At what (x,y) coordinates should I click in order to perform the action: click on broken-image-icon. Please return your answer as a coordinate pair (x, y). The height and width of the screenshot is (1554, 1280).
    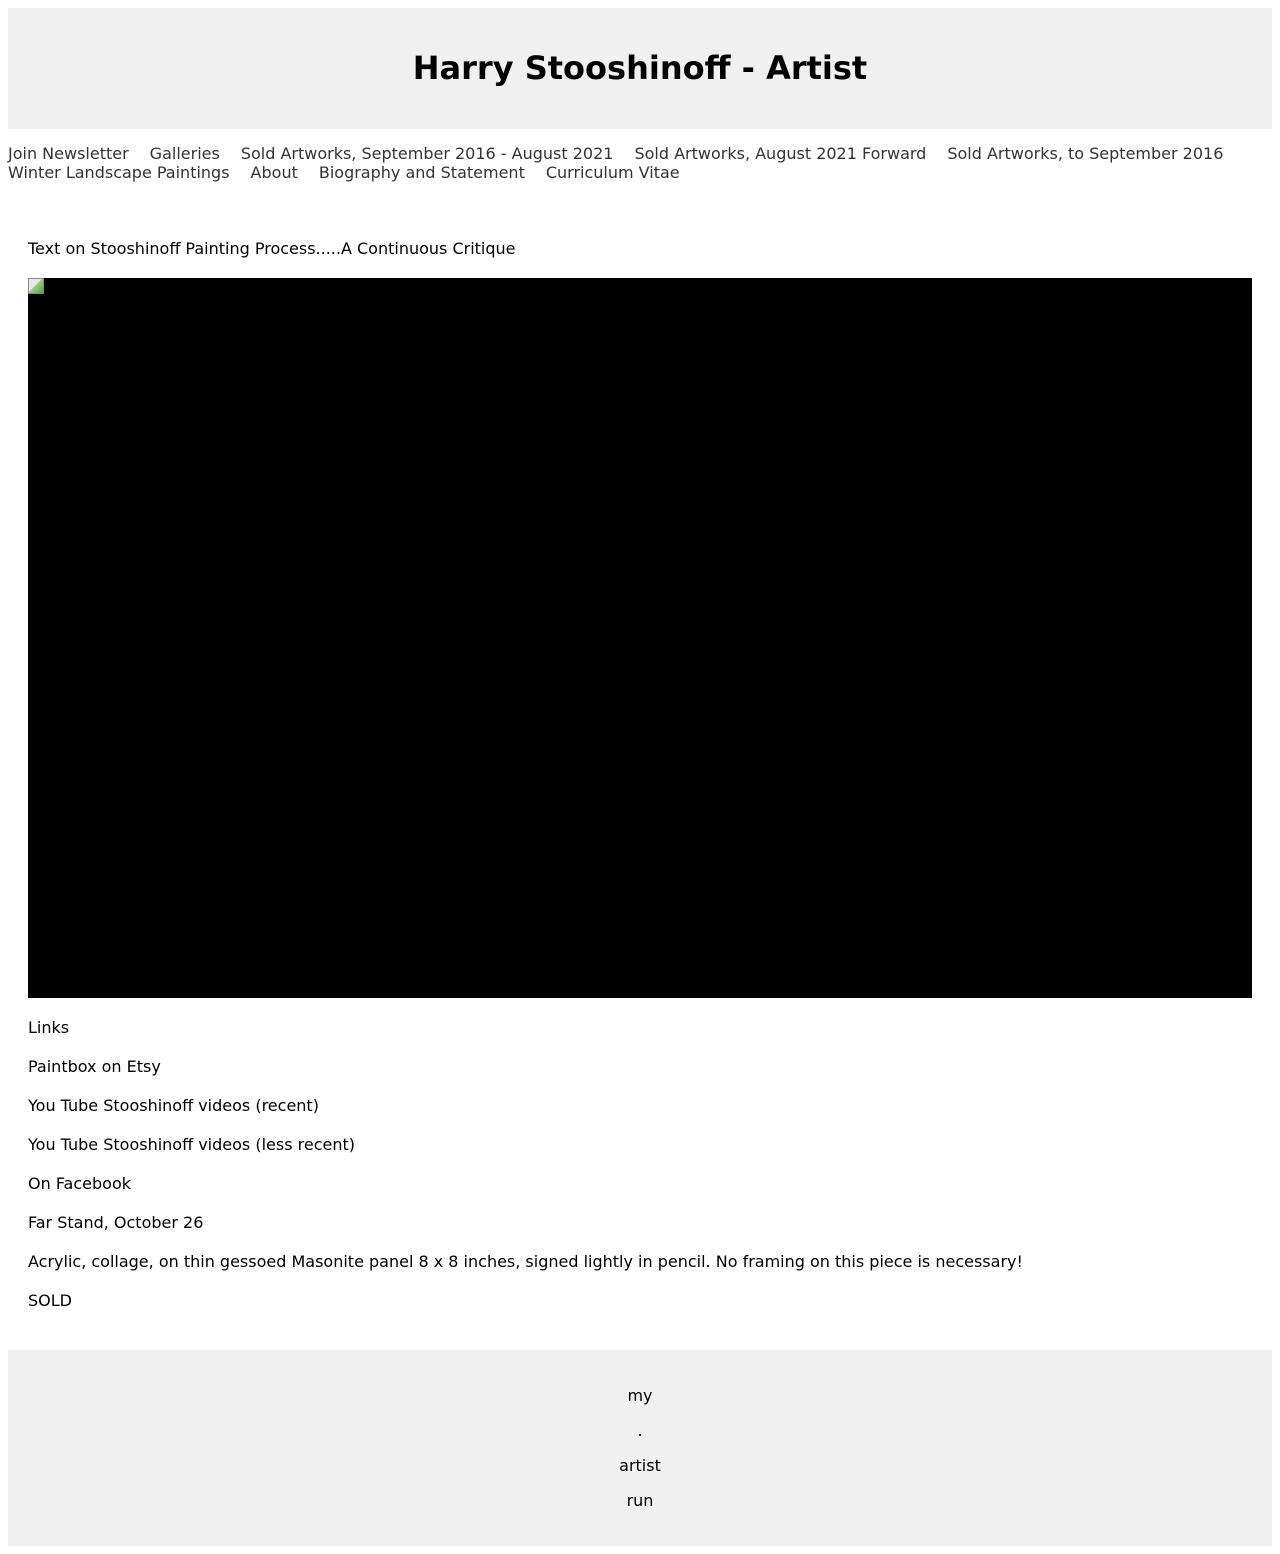
    Looking at the image, I should click on (36, 286).